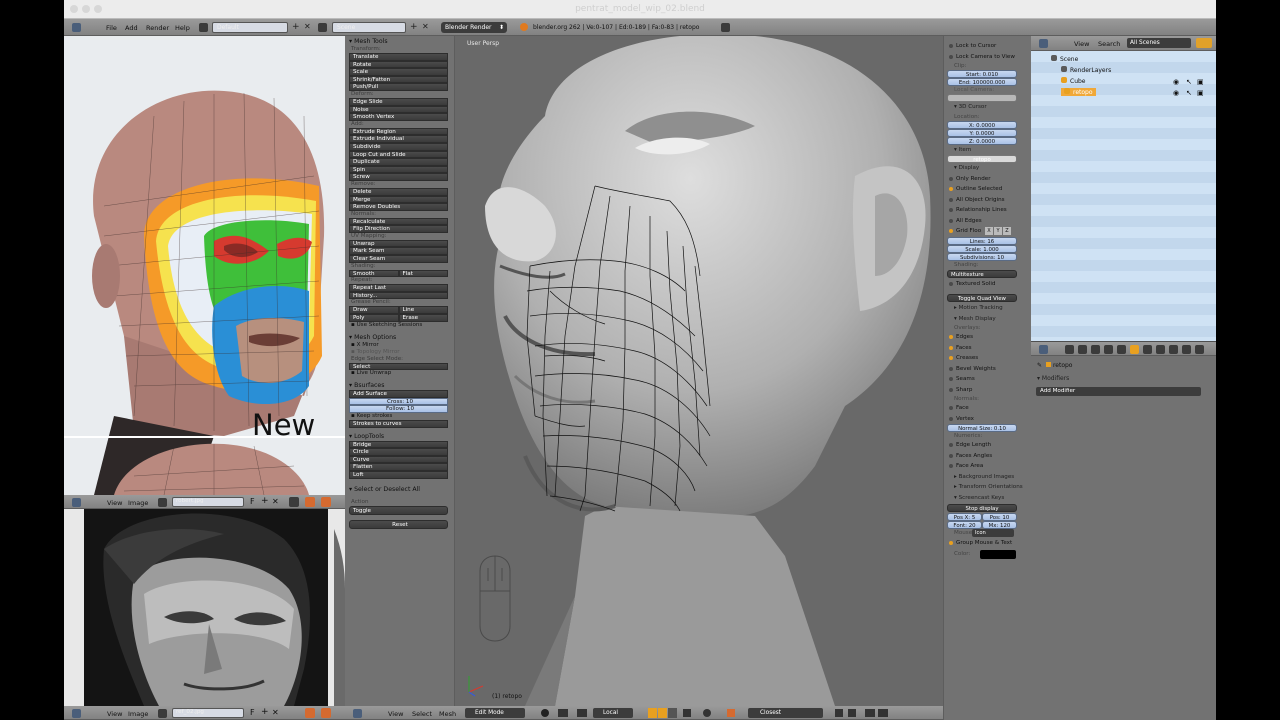 The image size is (1280, 720). Describe the element at coordinates (307, 26) in the screenshot. I see `delete-screen-icon: ✕` at that location.